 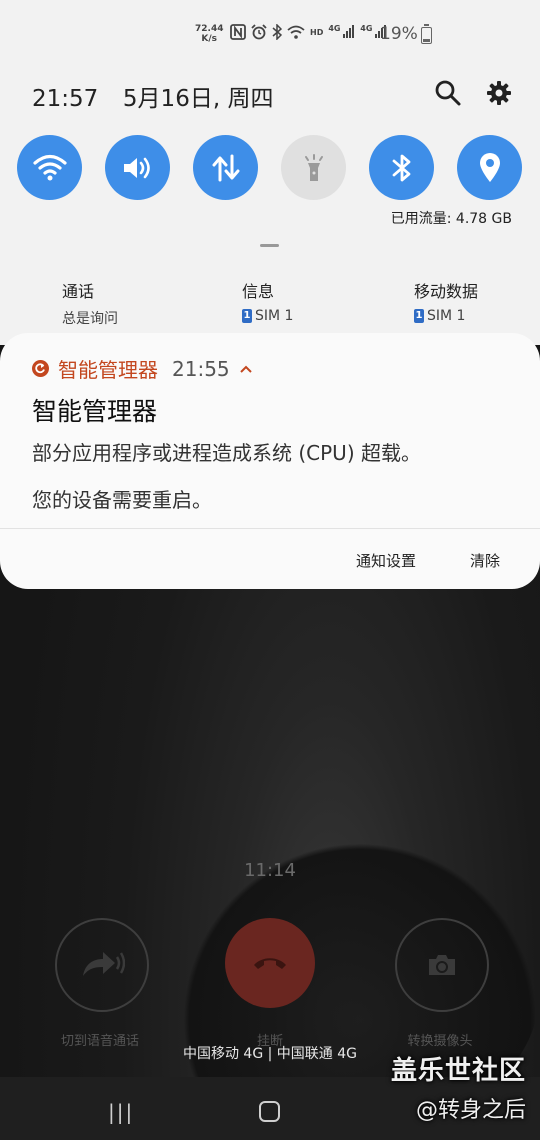 What do you see at coordinates (277, 32) in the screenshot?
I see `bluetooth-status-icon` at bounding box center [277, 32].